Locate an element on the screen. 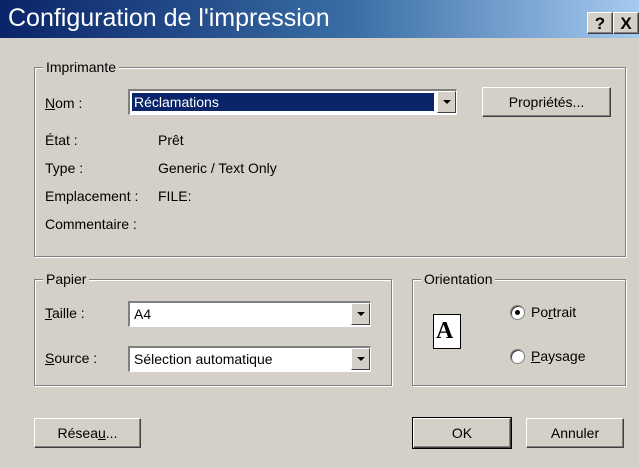 The width and height of the screenshot is (639, 468). type-label: Type : is located at coordinates (64, 168).